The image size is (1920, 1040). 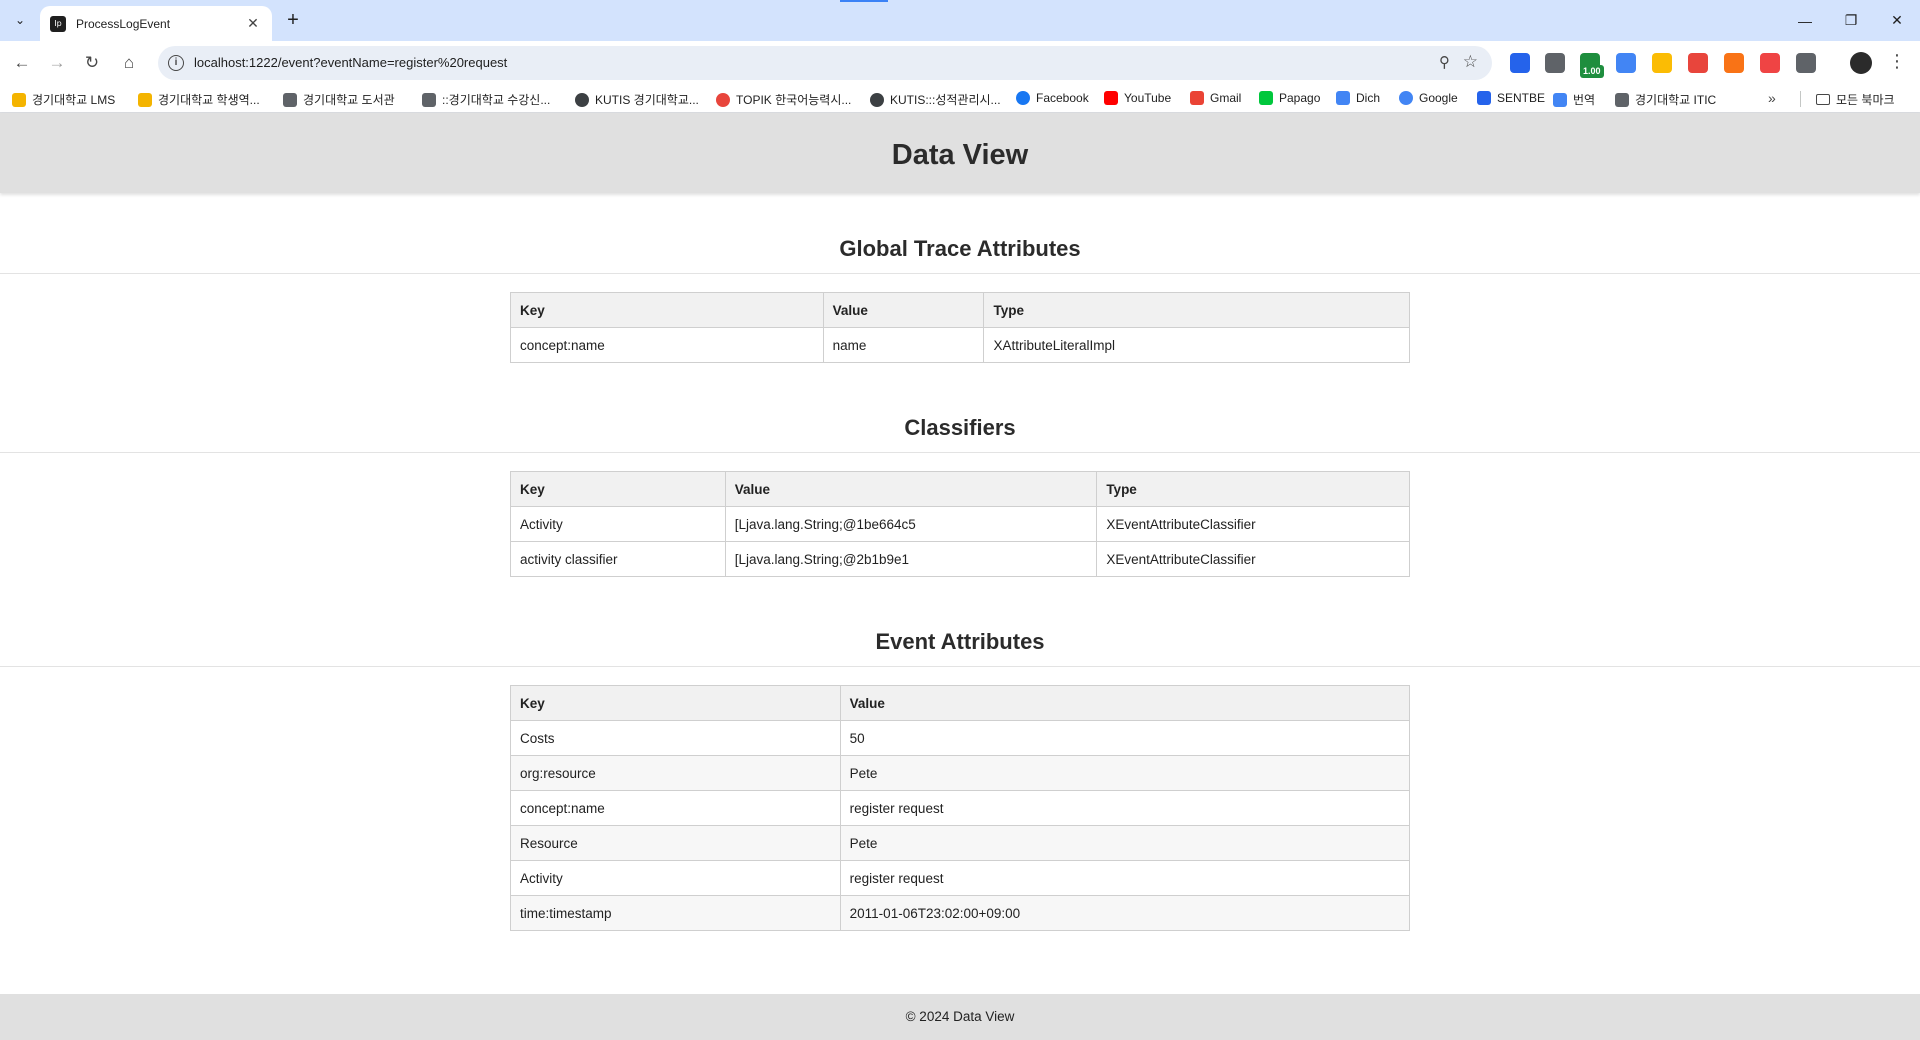 I want to click on extension-arrow-icon, so click(x=1770, y=63).